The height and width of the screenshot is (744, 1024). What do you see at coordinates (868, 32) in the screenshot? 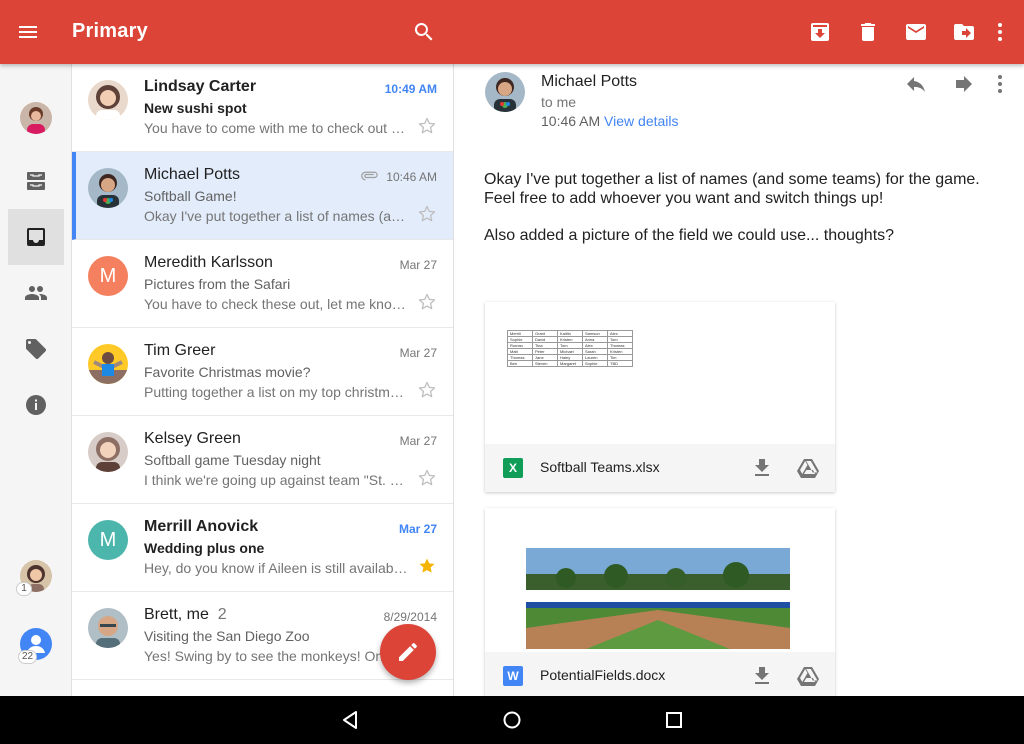
I see `delete-icon` at bounding box center [868, 32].